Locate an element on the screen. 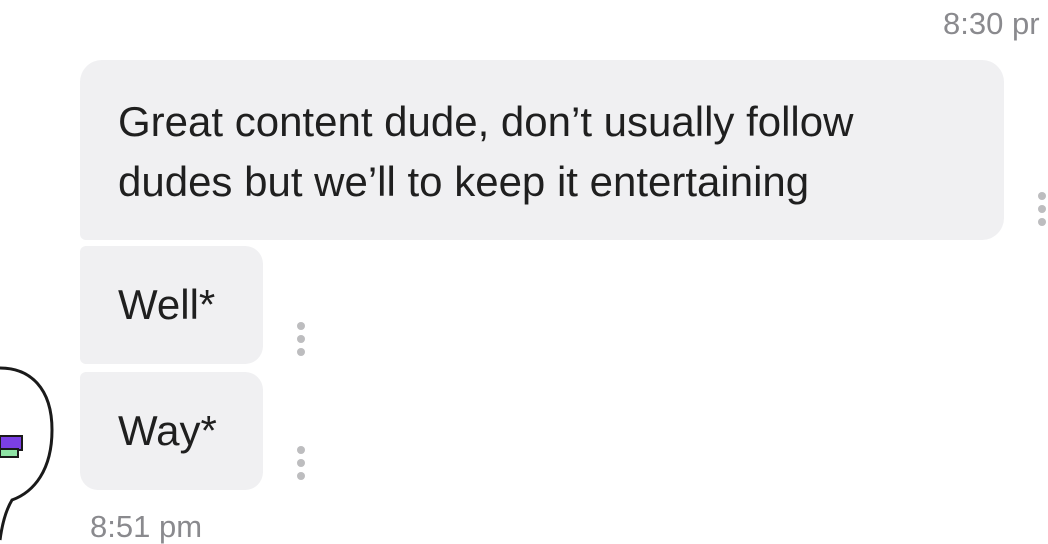 The width and height of the screenshot is (1048, 544). message-bubble: Well* is located at coordinates (171, 305).